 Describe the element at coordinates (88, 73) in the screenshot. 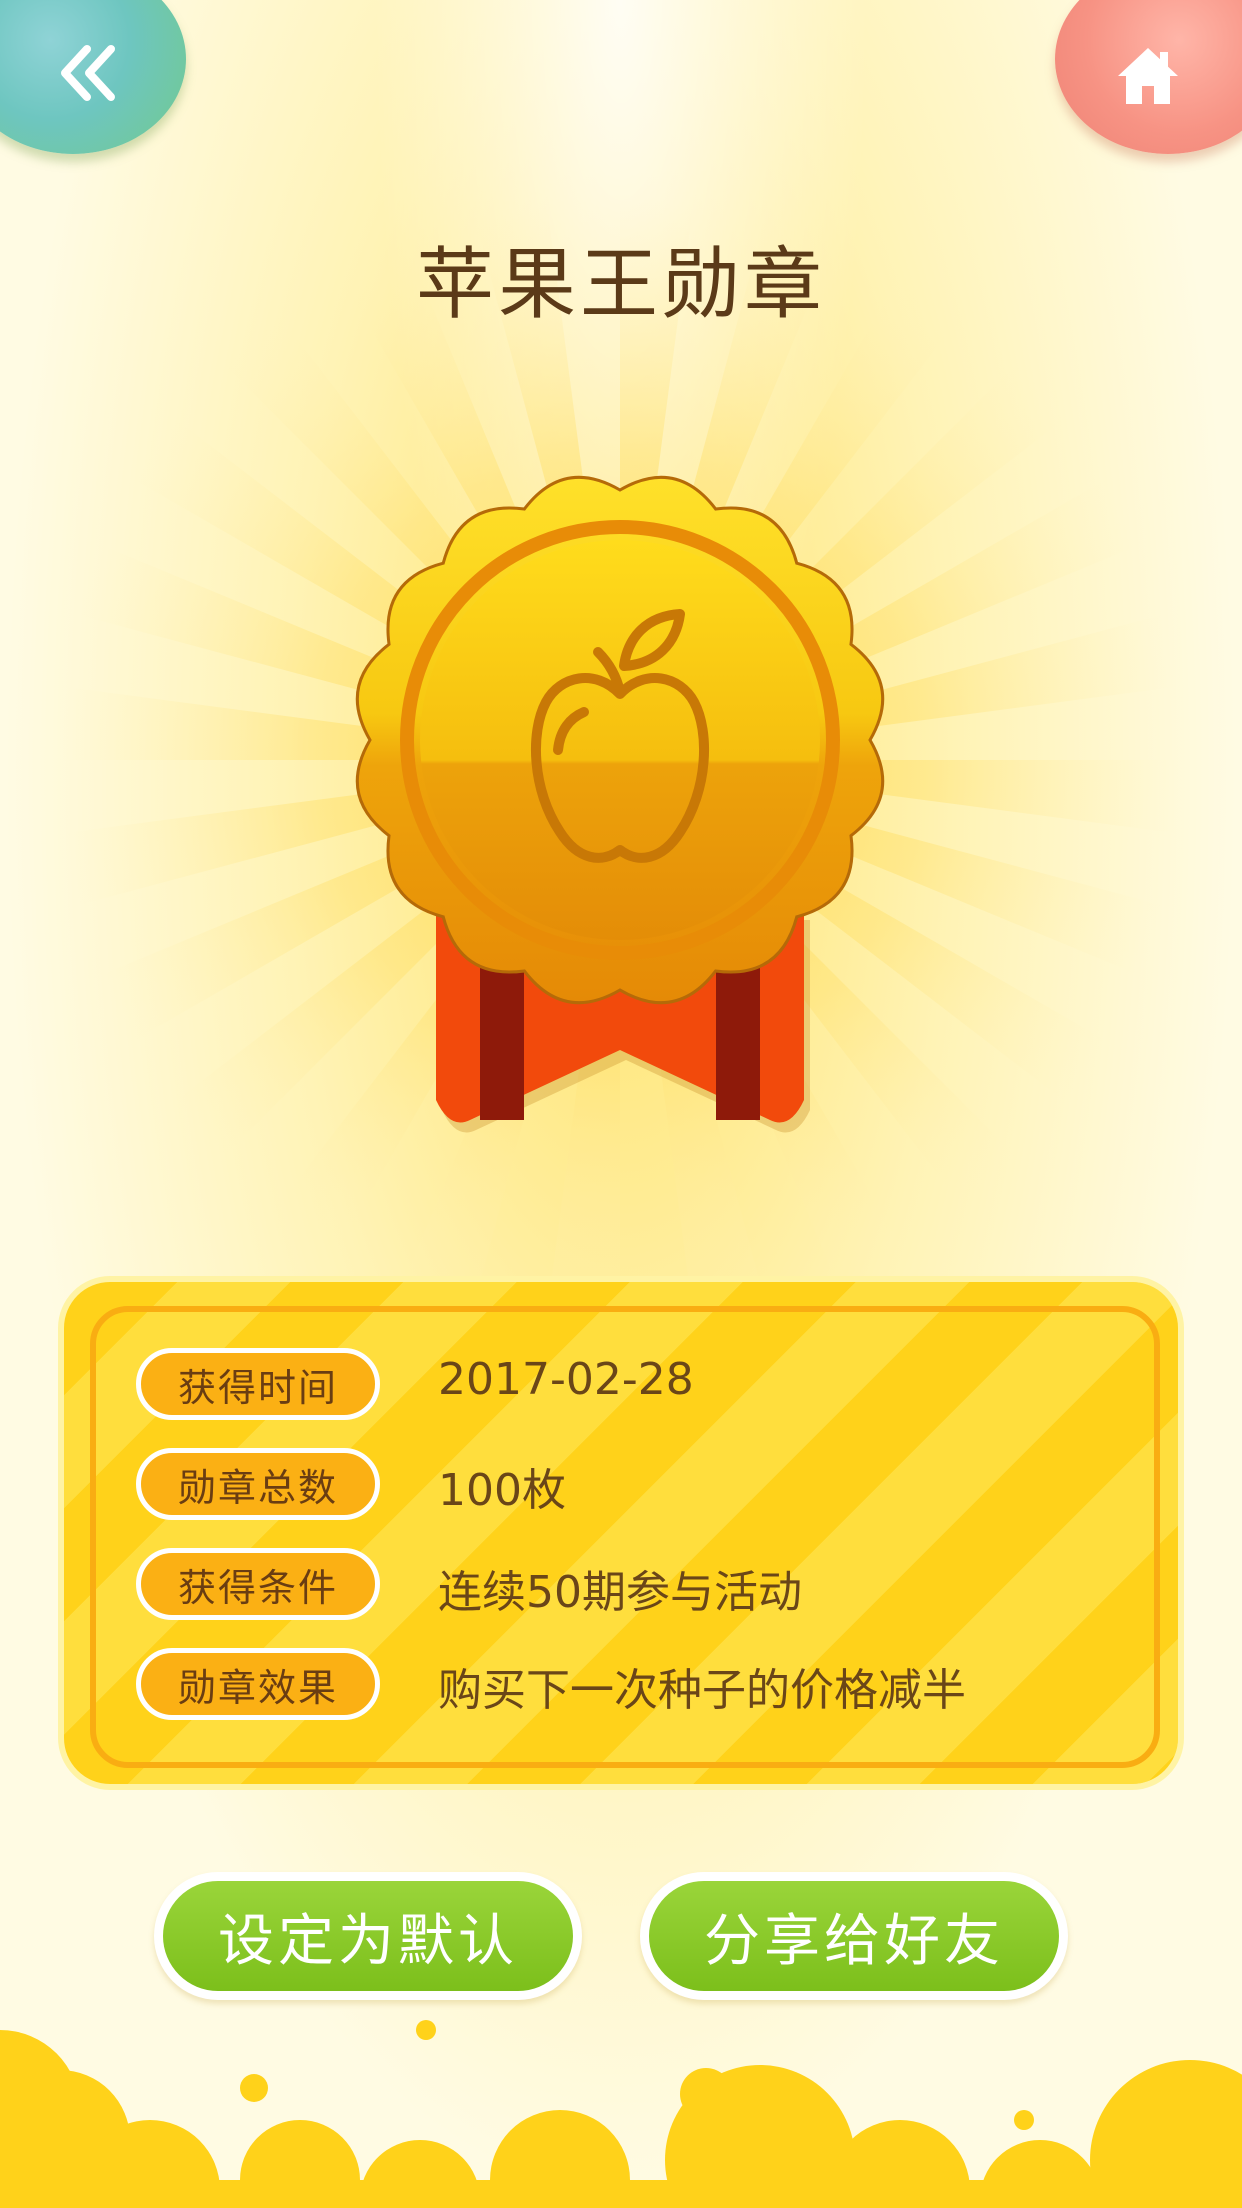

I see `double-chevron-left-icon` at that location.